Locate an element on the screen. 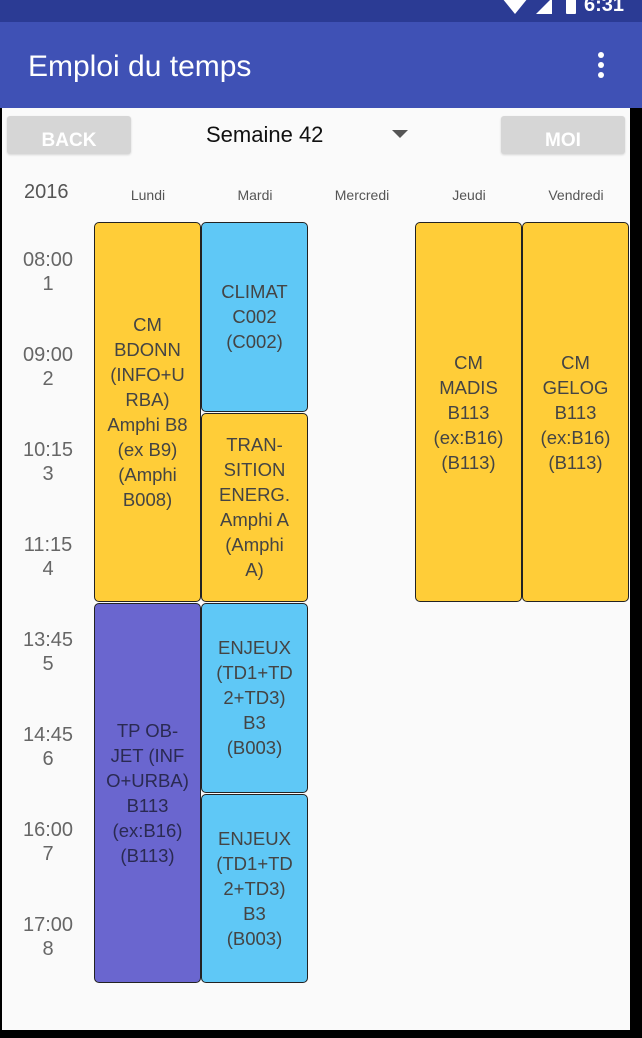 The image size is (642, 1038). course-block: CM GELOG B113 (ex:B16) (B113) is located at coordinates (575, 412).